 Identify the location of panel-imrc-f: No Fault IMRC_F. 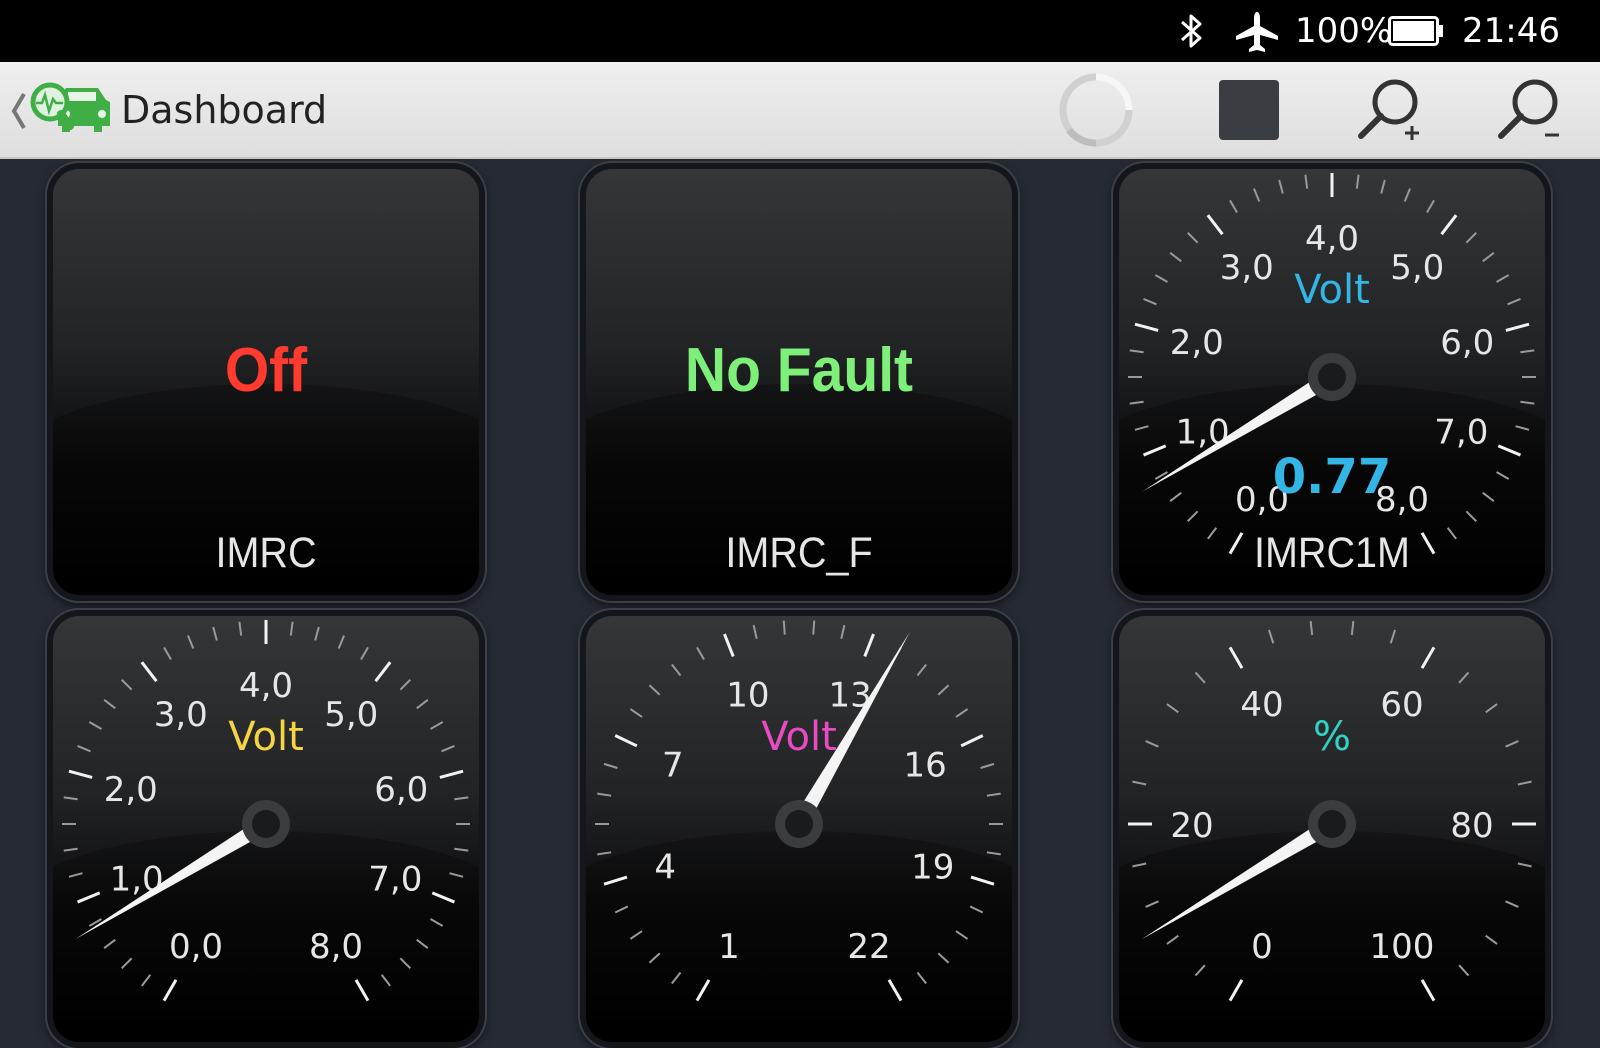
(799, 382).